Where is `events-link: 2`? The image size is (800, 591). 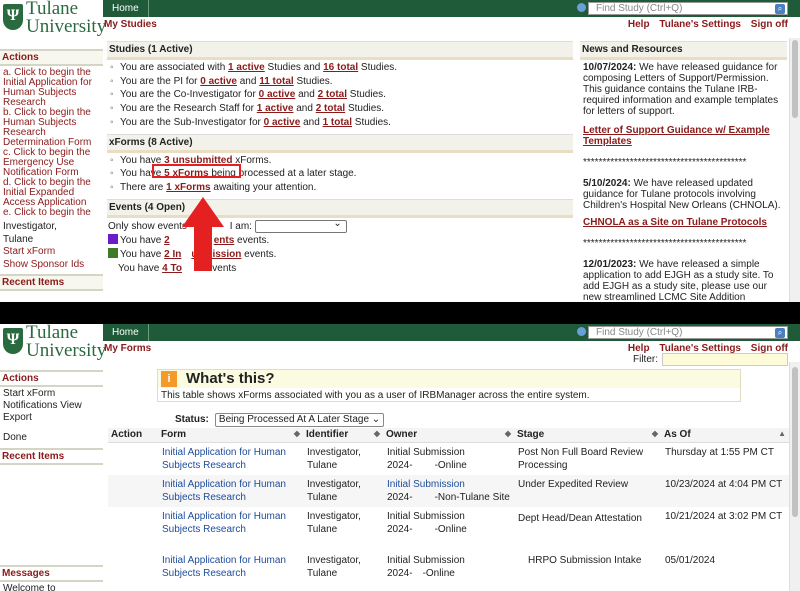
events-link: 2 is located at coordinates (167, 240).